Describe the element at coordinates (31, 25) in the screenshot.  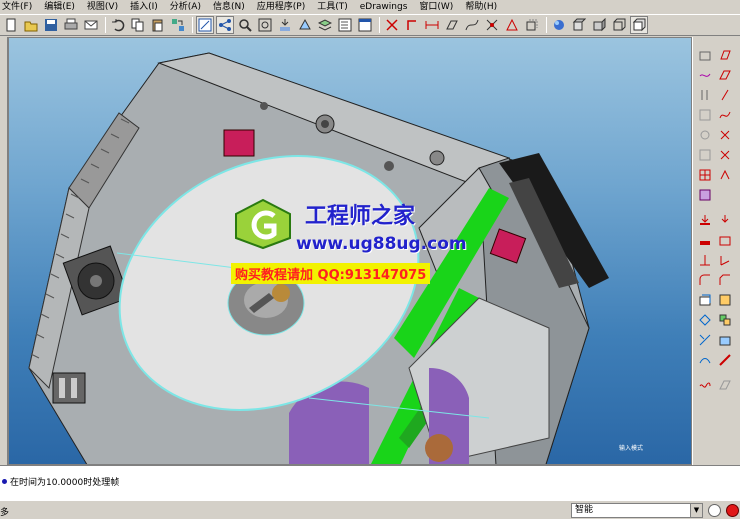
I see `open-icon` at that location.